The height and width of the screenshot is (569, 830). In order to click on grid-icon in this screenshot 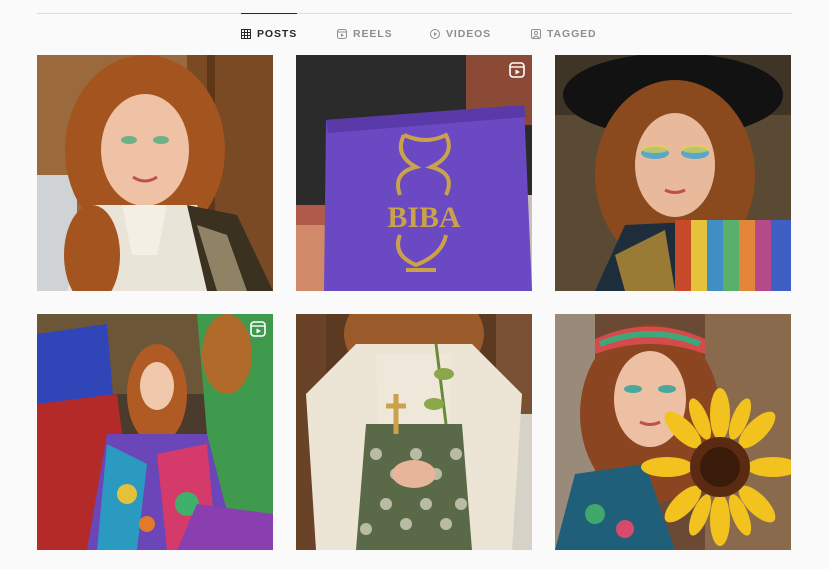, I will do `click(246, 34)`.